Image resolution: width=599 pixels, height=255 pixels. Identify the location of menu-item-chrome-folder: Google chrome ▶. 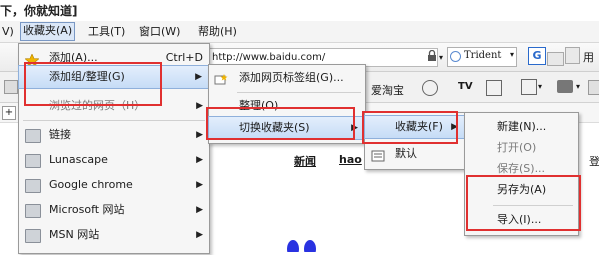
(114, 185).